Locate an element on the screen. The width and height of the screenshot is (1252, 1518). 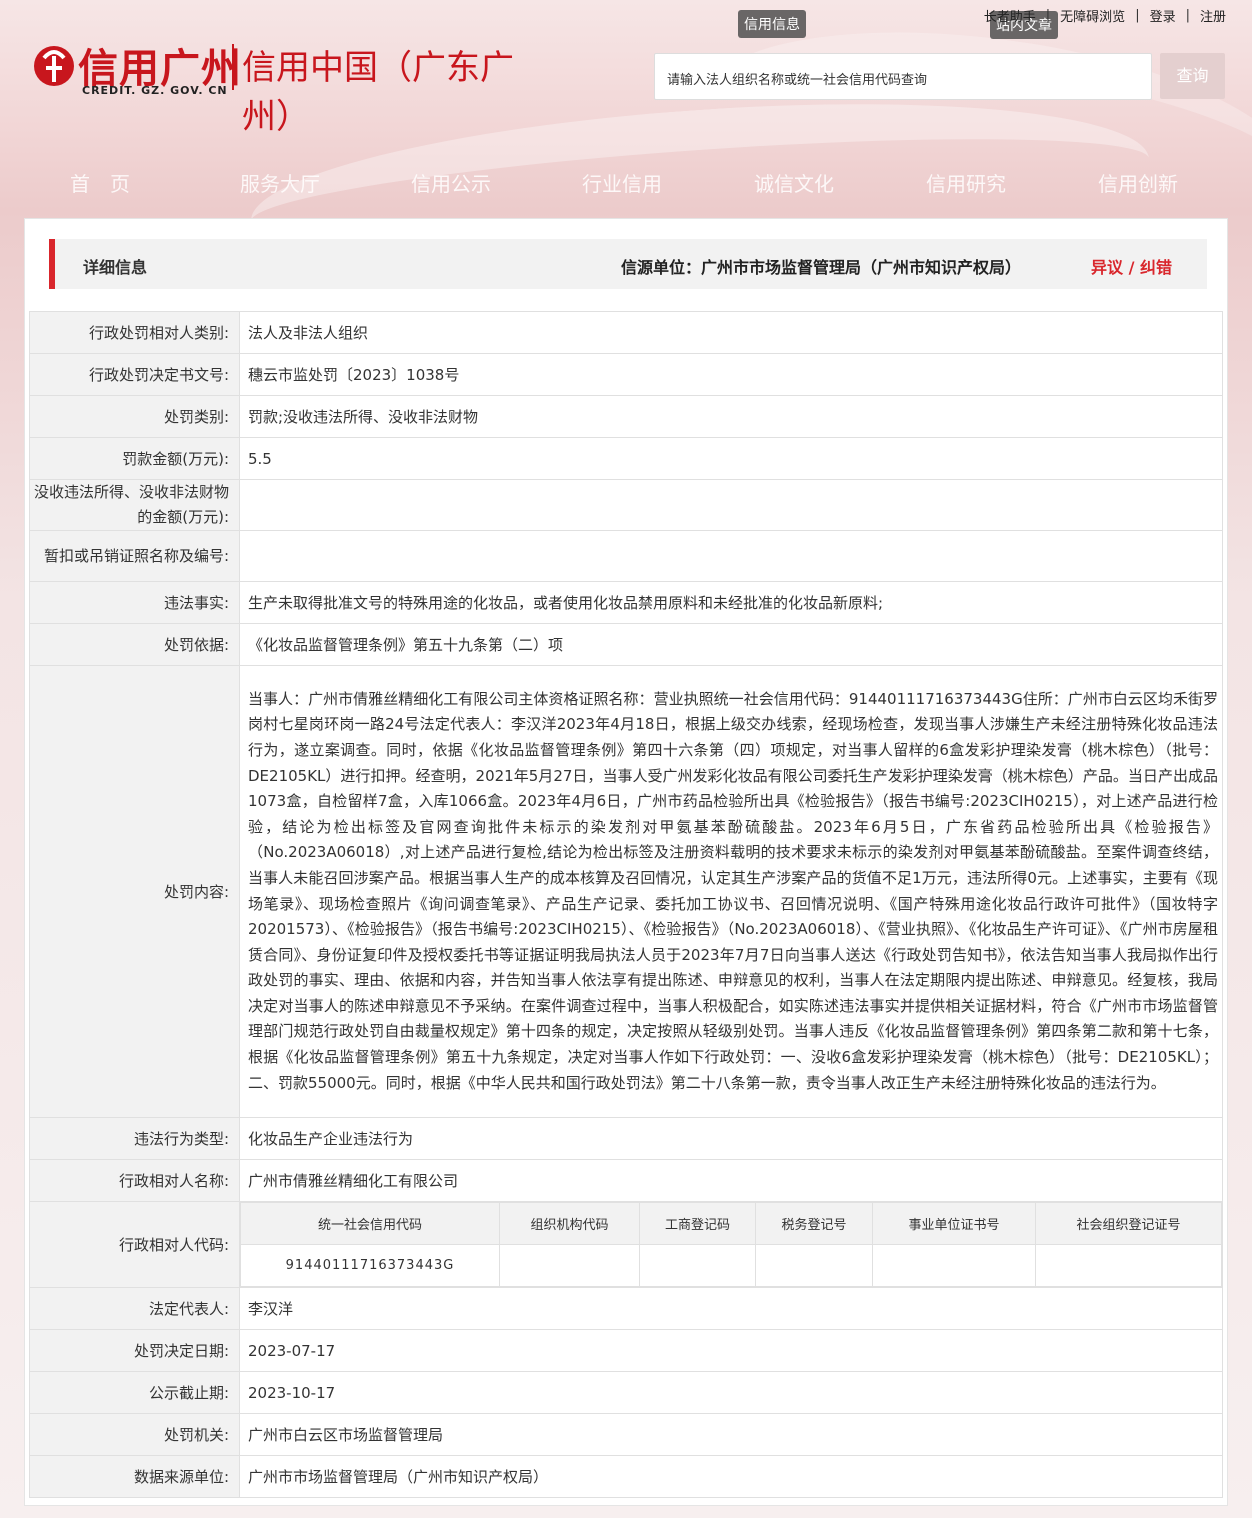
table-row: 罚款金额(万元): 5.5 is located at coordinates (626, 458).